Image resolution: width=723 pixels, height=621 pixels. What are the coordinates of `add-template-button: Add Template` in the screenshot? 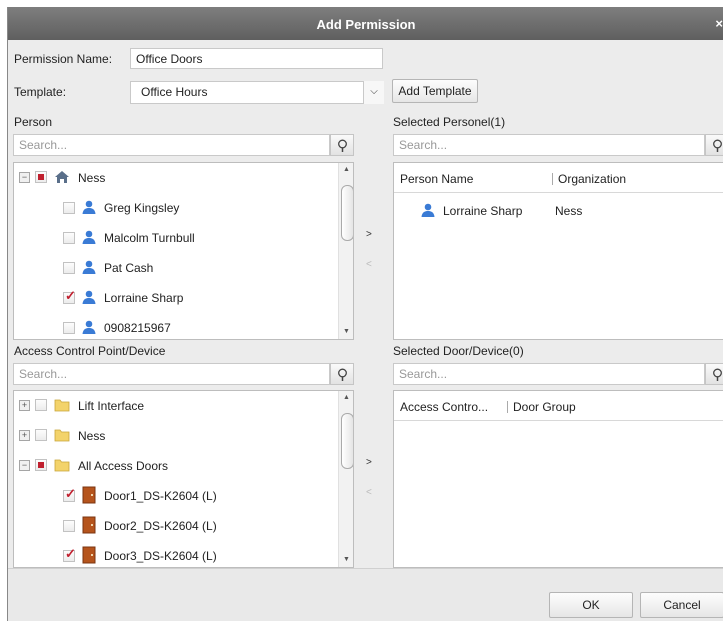 It's located at (435, 91).